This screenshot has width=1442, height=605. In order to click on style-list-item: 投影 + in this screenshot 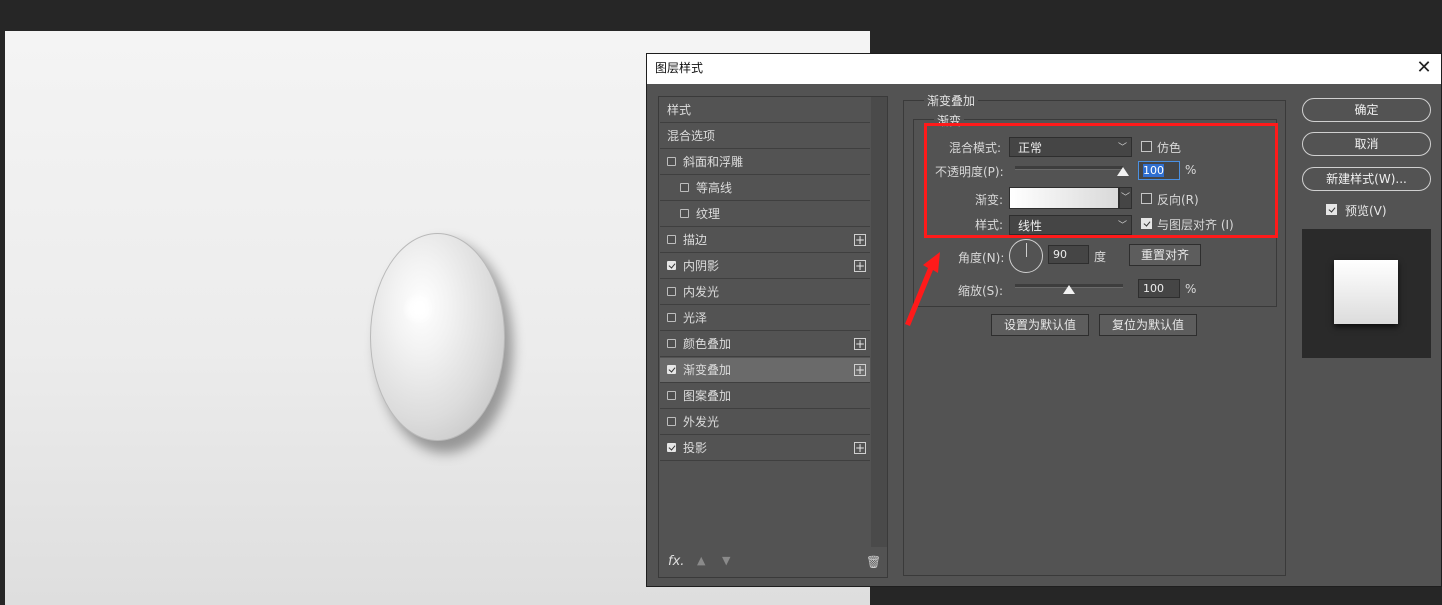, I will do `click(765, 448)`.